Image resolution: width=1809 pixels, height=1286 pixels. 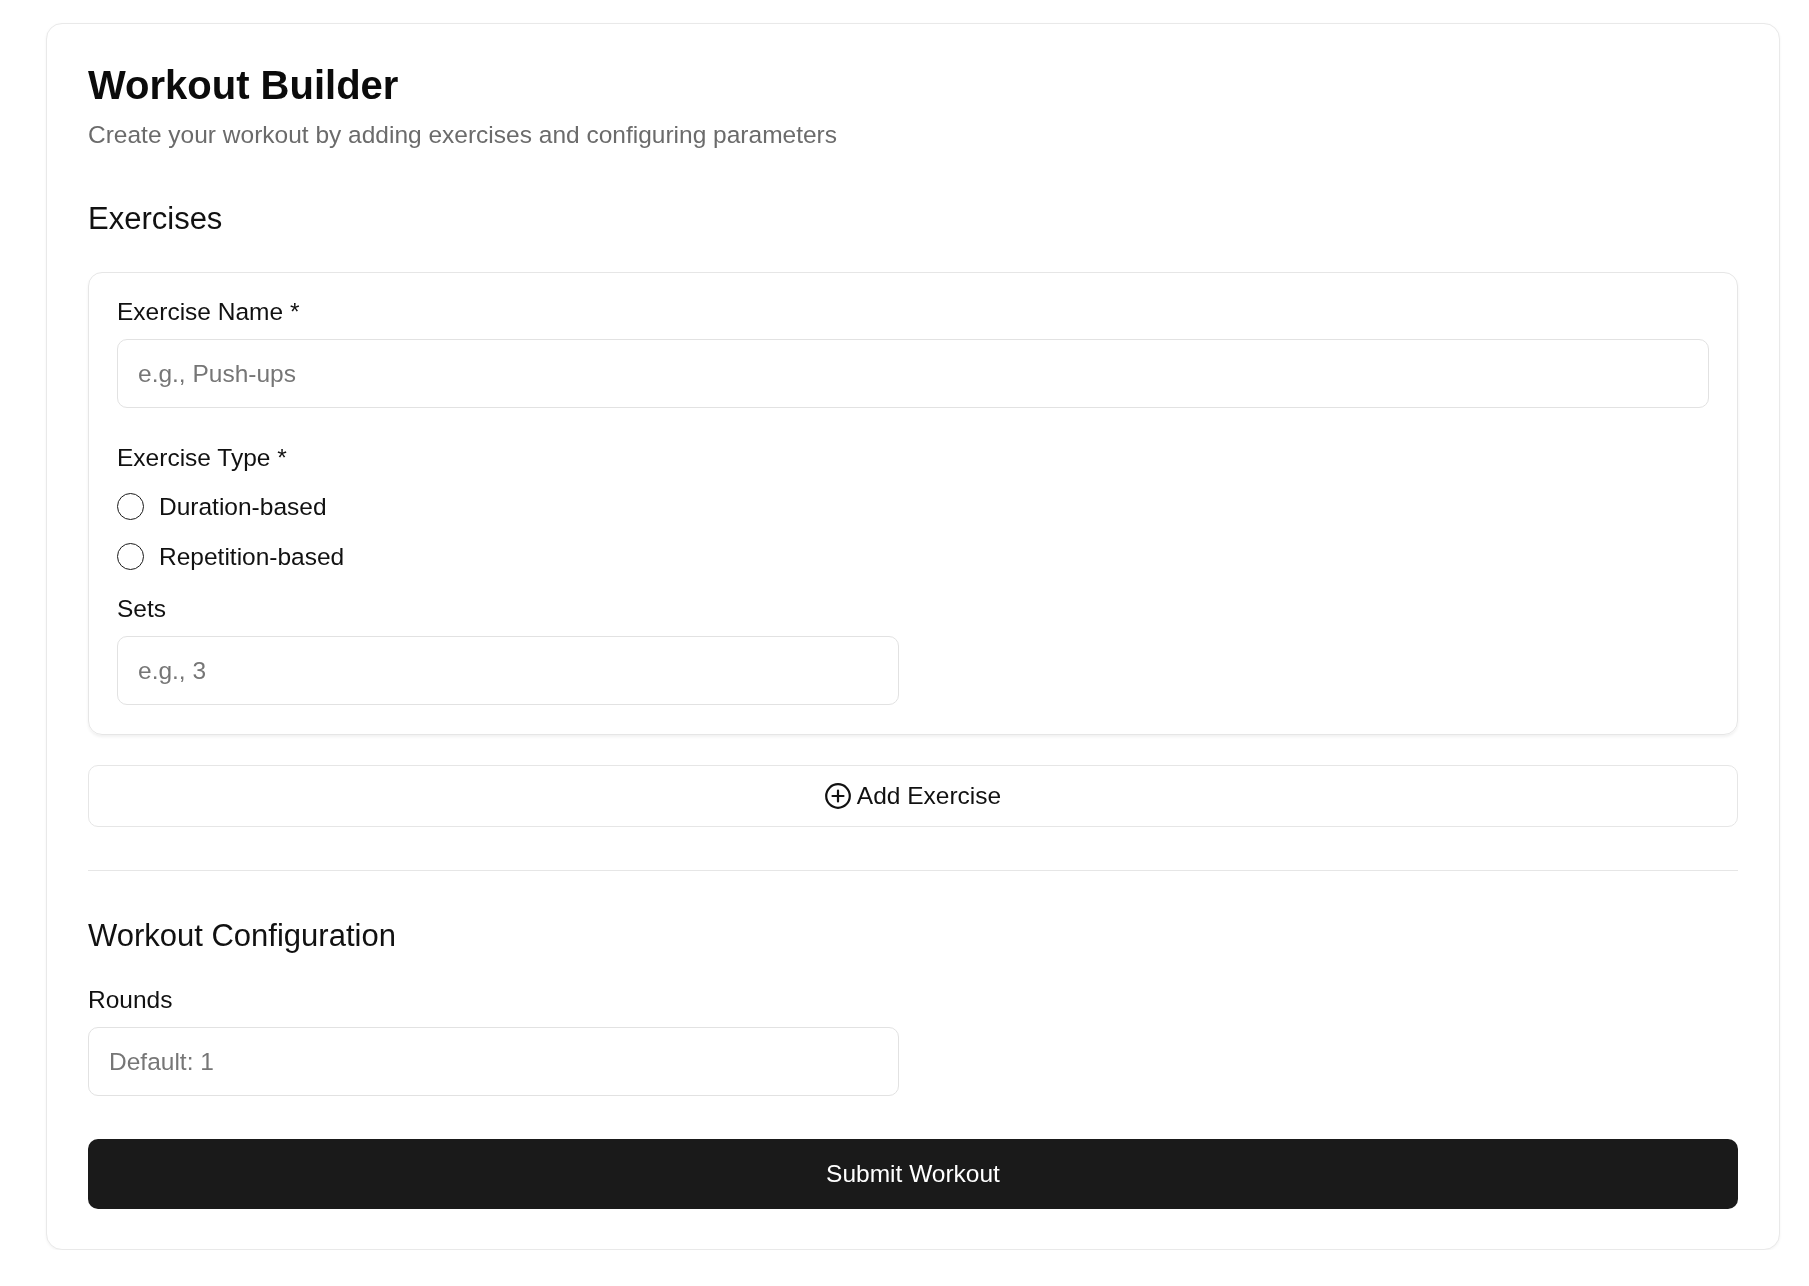 I want to click on section-heading: Workout Configuration, so click(x=242, y=935).